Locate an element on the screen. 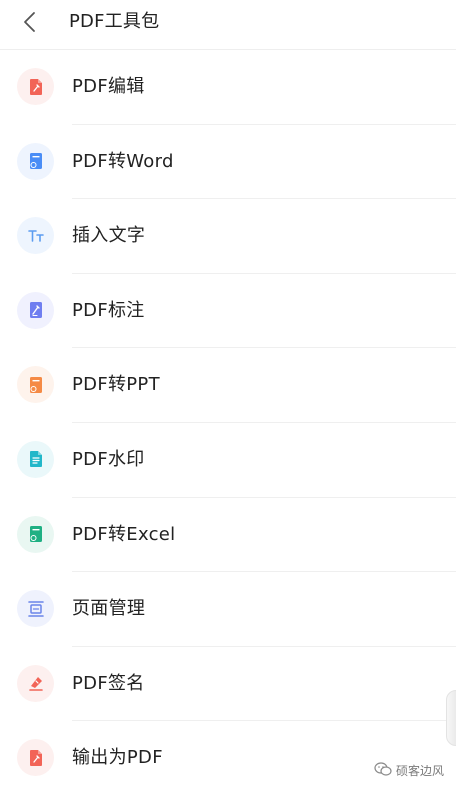 The width and height of the screenshot is (456, 793). tool-item-pdf-edit: PDF编辑 is located at coordinates (228, 87).